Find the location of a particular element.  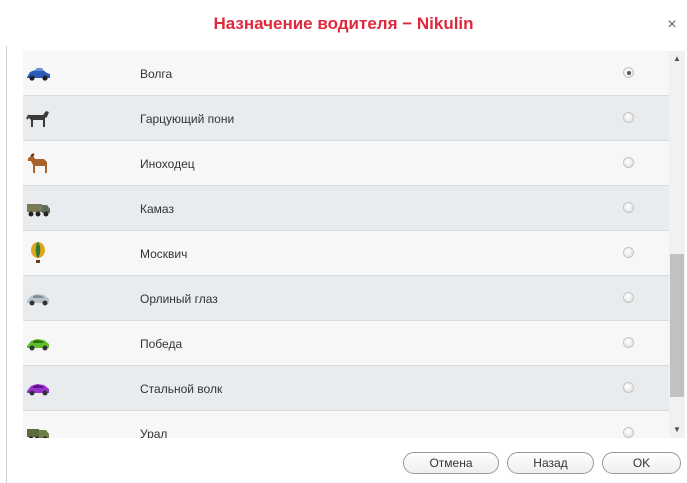

green-car-icon is located at coordinates (38, 343).